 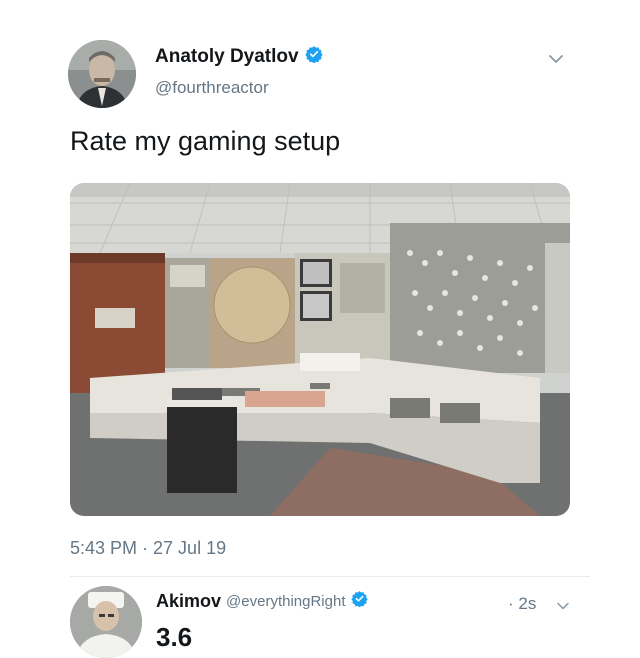 What do you see at coordinates (227, 57) in the screenshot?
I see `author-display-name: Anatoly Dyatlov` at bounding box center [227, 57].